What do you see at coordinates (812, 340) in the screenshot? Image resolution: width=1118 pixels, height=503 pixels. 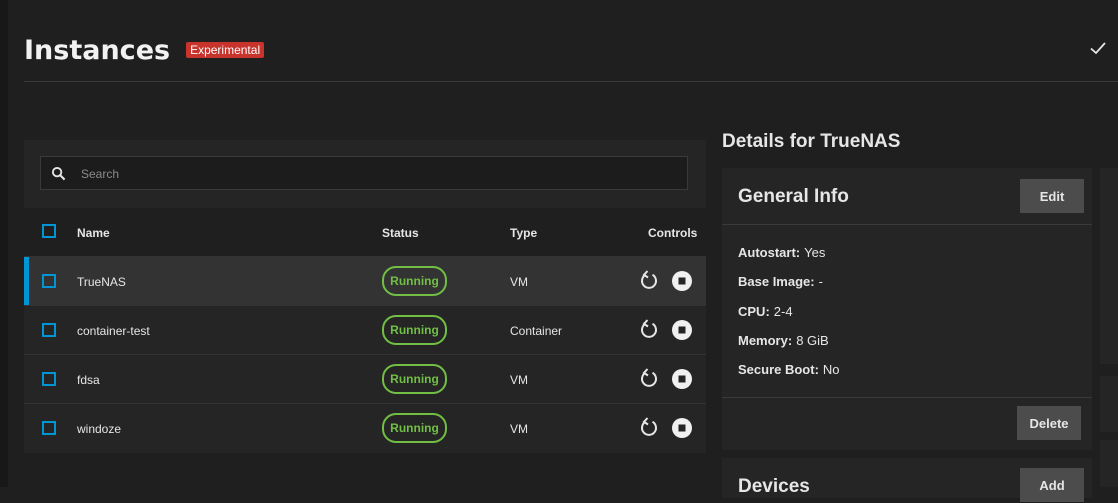 I see `field-value: 8 GiB` at bounding box center [812, 340].